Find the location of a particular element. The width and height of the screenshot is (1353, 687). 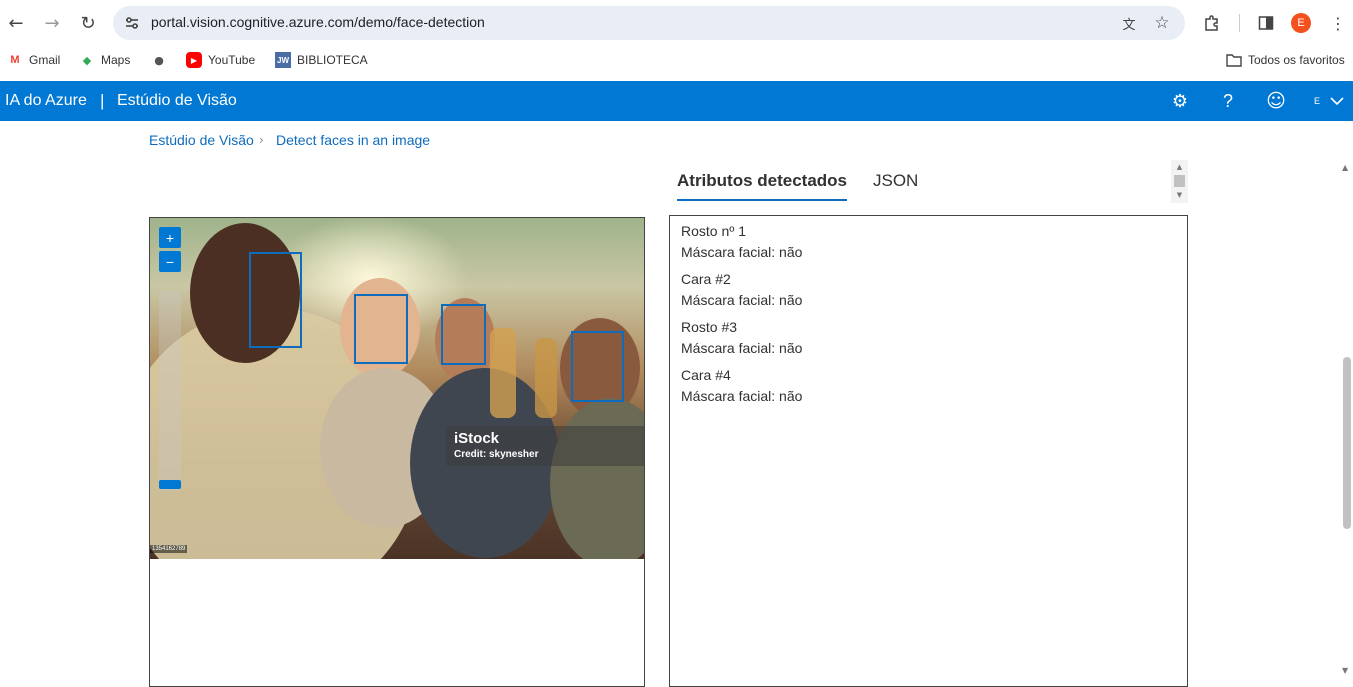

zoom-slider-thumb is located at coordinates (170, 484).